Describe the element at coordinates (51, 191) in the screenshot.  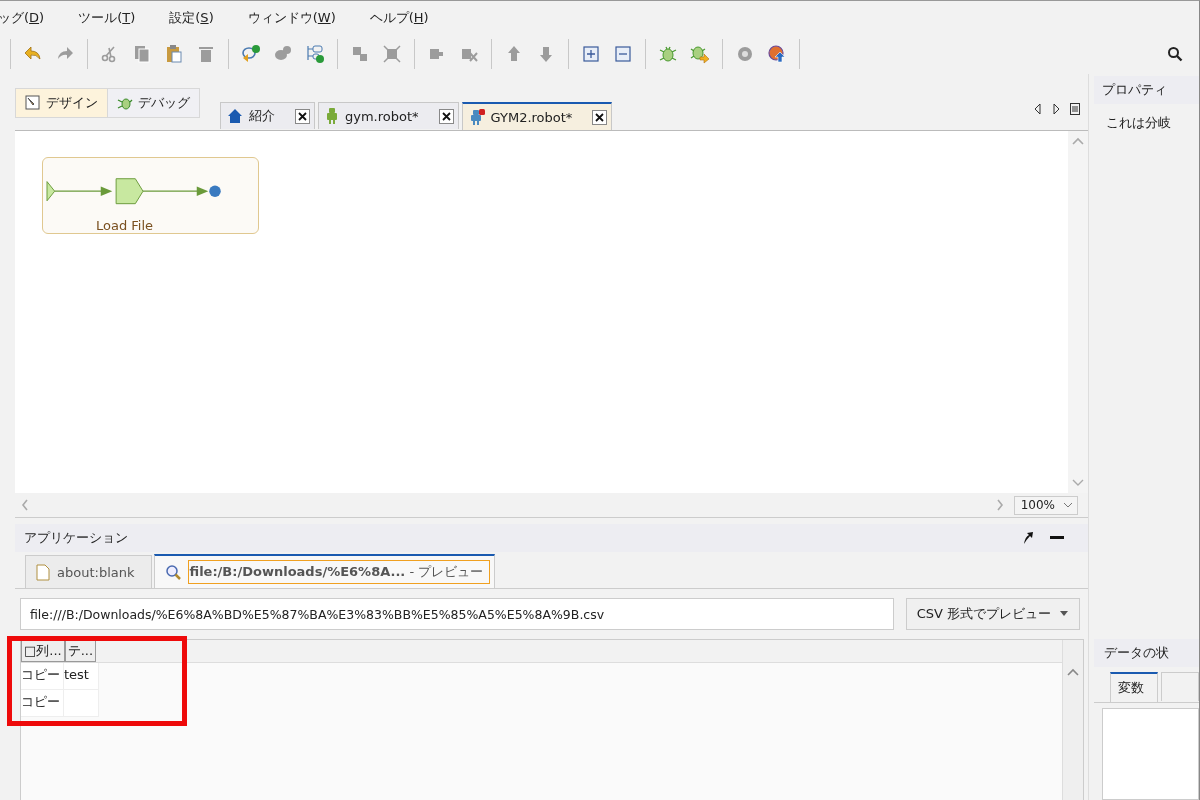
I see `start-marker` at that location.